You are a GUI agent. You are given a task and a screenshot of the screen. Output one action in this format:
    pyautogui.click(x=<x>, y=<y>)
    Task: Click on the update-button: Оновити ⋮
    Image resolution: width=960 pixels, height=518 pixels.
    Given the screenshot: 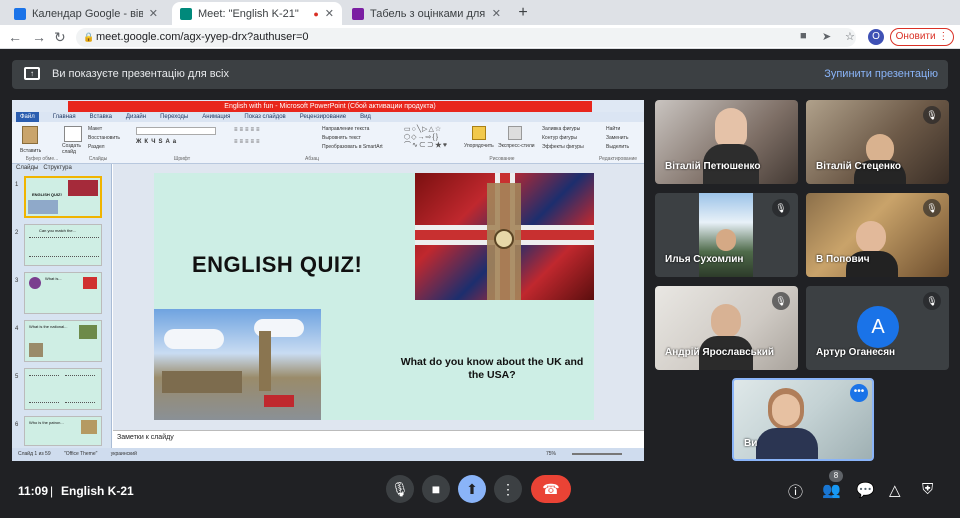 What is the action you would take?
    pyautogui.click(x=922, y=37)
    